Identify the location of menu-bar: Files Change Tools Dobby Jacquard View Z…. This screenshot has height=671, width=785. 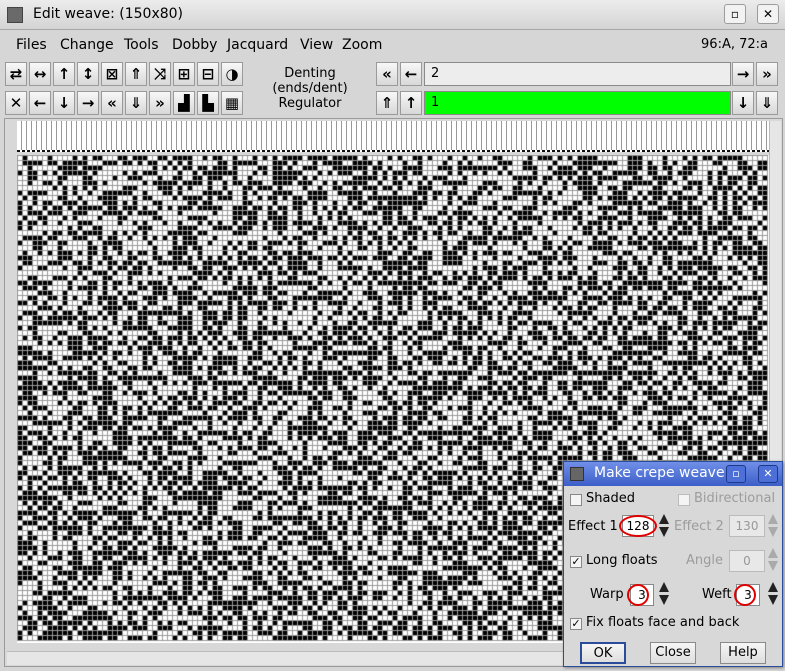
(392, 45).